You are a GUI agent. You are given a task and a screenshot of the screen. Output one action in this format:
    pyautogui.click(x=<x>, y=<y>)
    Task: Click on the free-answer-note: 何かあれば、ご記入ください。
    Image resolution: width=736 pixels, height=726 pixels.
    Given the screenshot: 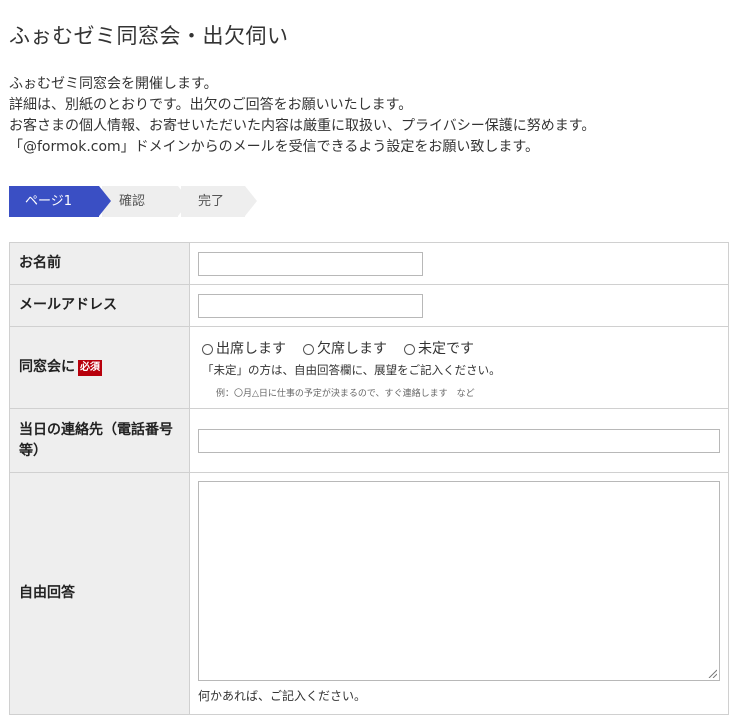 What is the action you would take?
    pyautogui.click(x=282, y=696)
    